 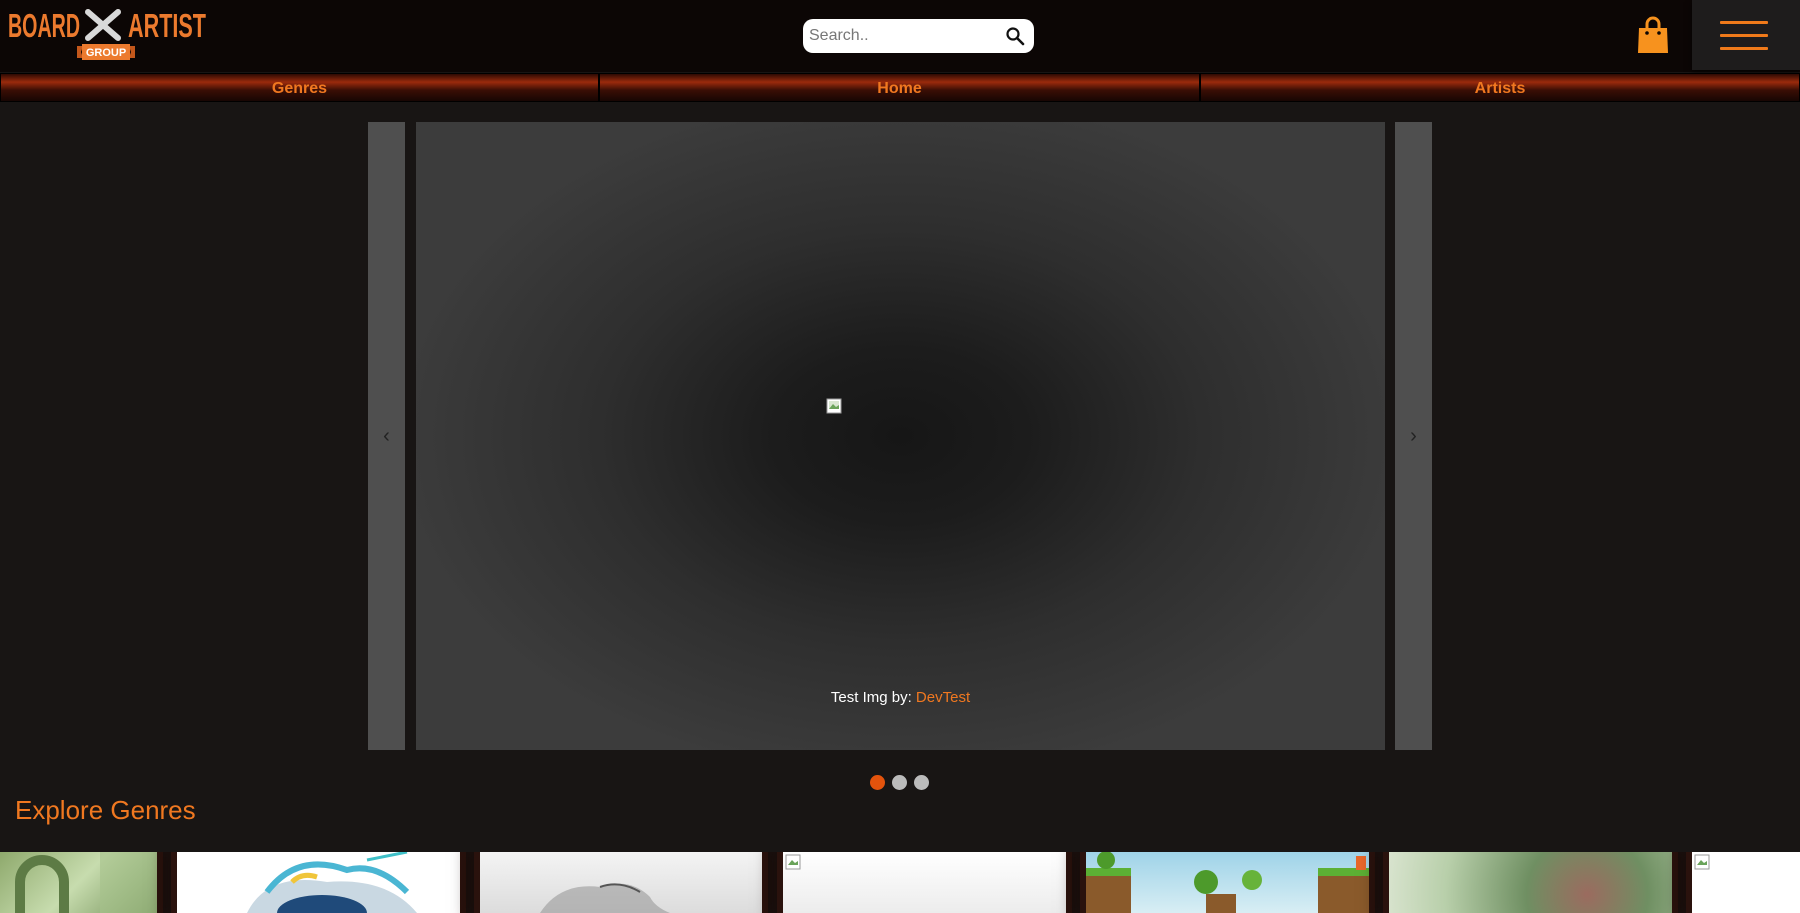 I want to click on nav-item-genres: Genres, so click(x=299, y=87).